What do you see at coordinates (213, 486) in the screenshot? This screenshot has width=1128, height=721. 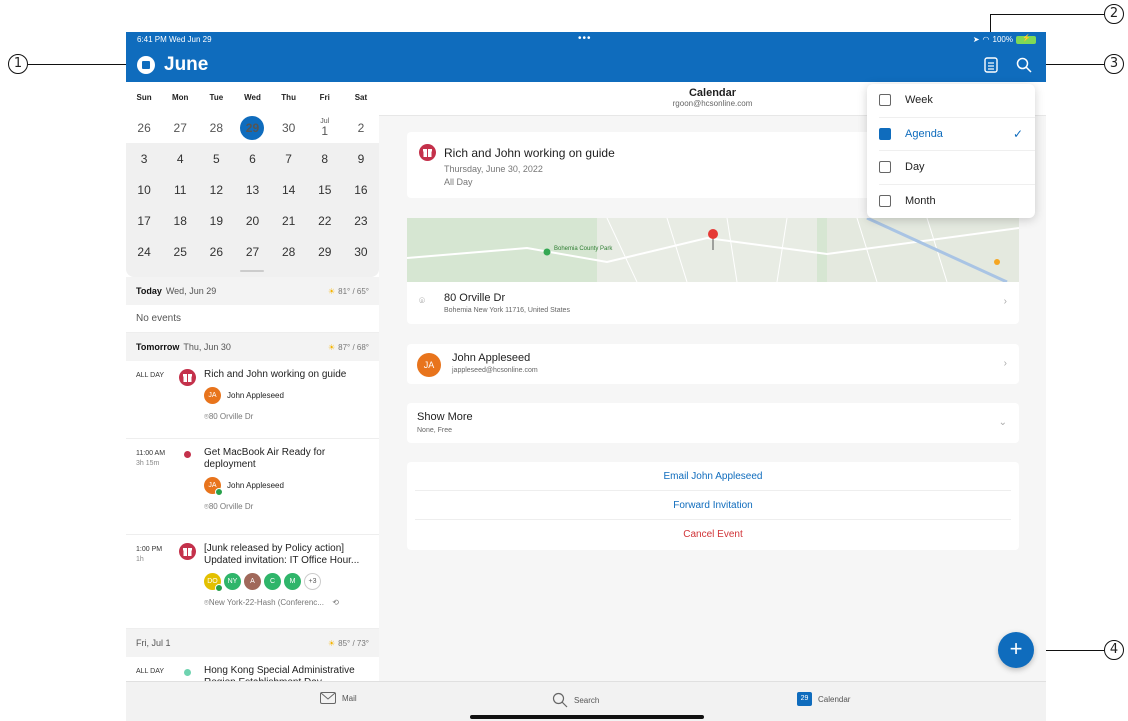 I see `avatar: JA` at bounding box center [213, 486].